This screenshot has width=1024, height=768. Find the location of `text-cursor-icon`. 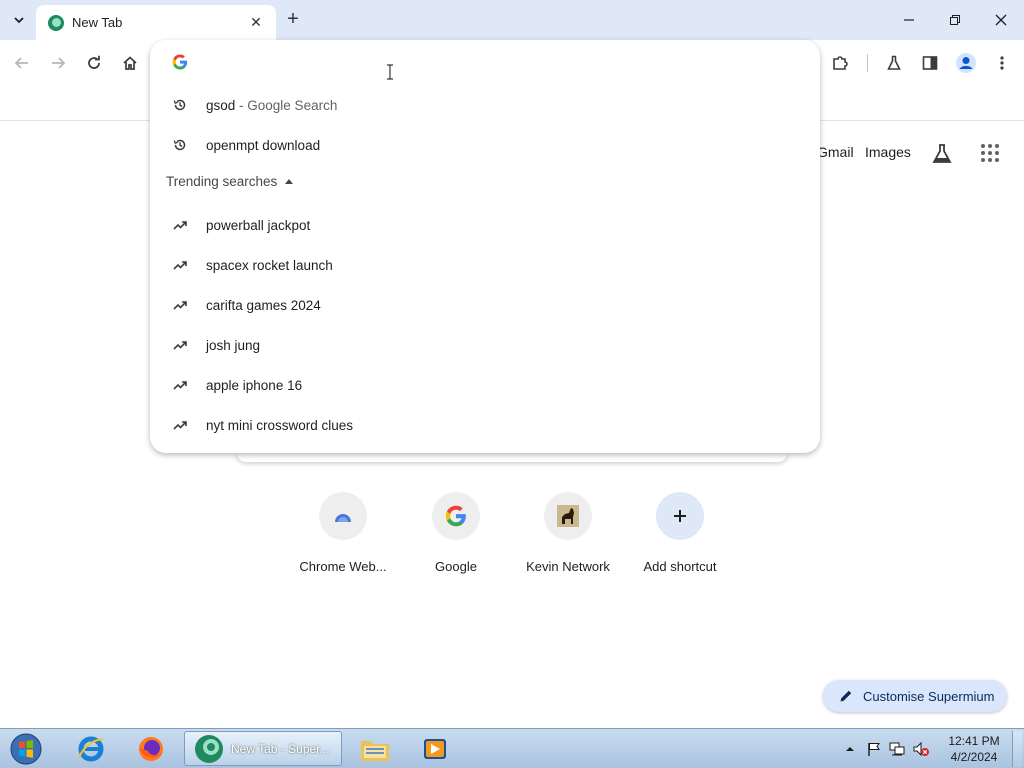

text-cursor-icon is located at coordinates (390, 72).